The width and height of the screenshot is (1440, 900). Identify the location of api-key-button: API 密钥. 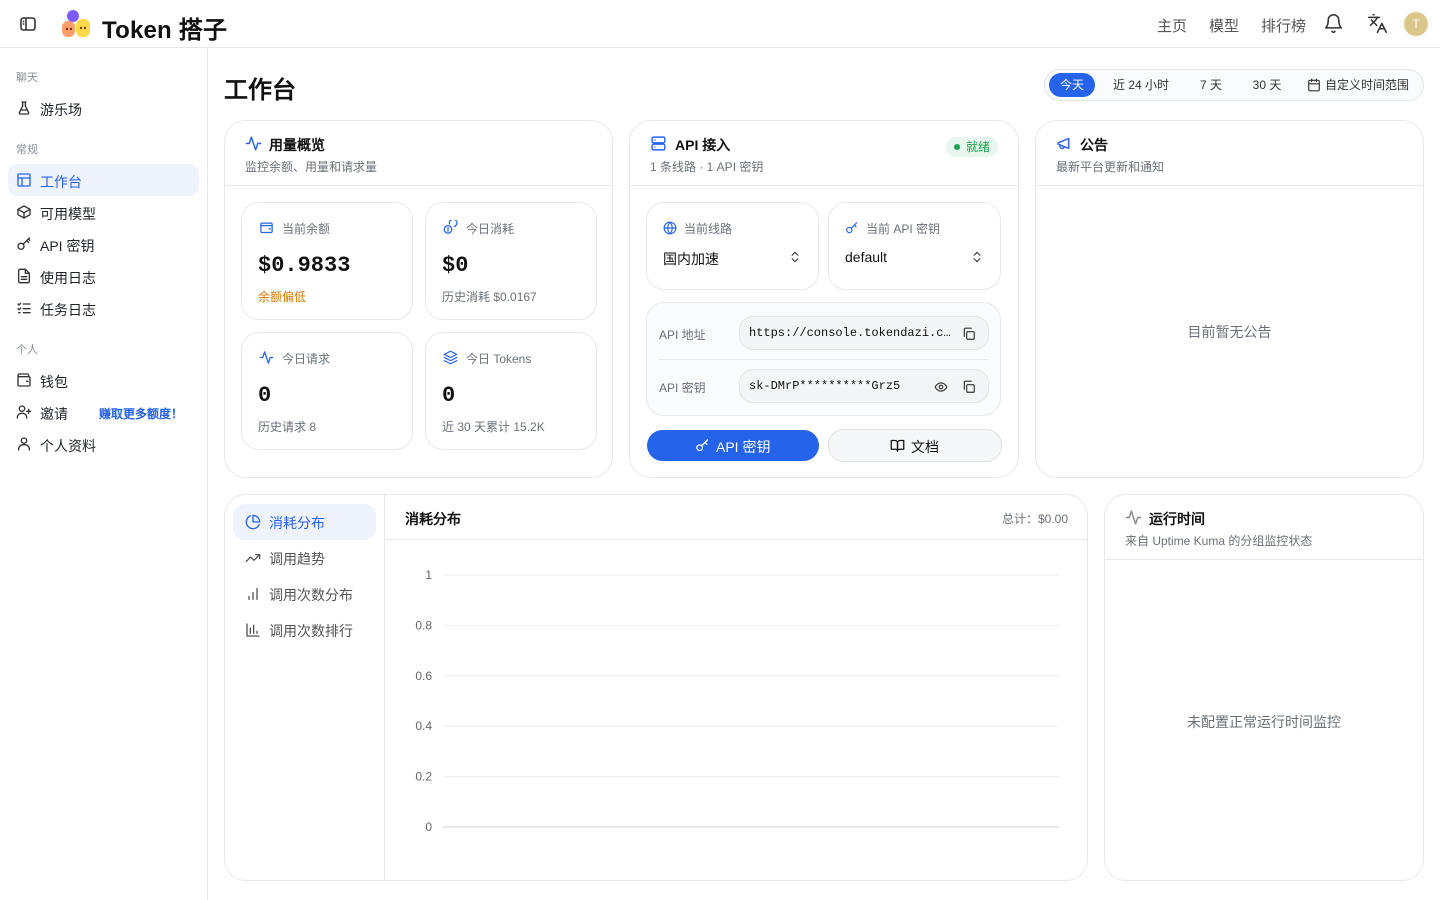
(733, 445).